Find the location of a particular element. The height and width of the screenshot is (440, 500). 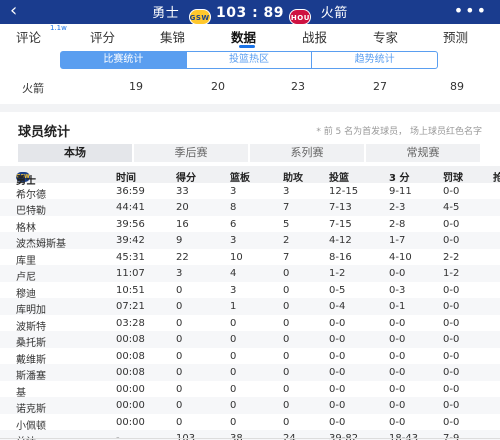

table-row: 格林 39:56 16 6 5 7-15 2-8 0-0 is located at coordinates (250, 225).